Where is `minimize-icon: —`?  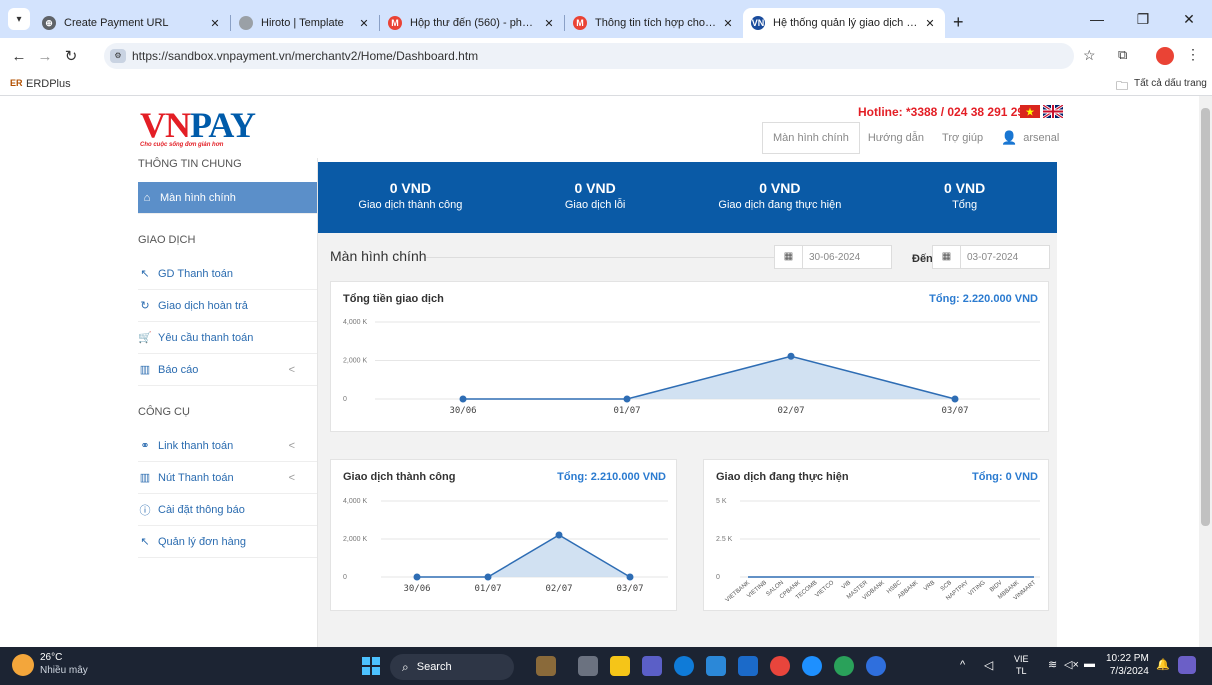 minimize-icon: — is located at coordinates (1097, 19).